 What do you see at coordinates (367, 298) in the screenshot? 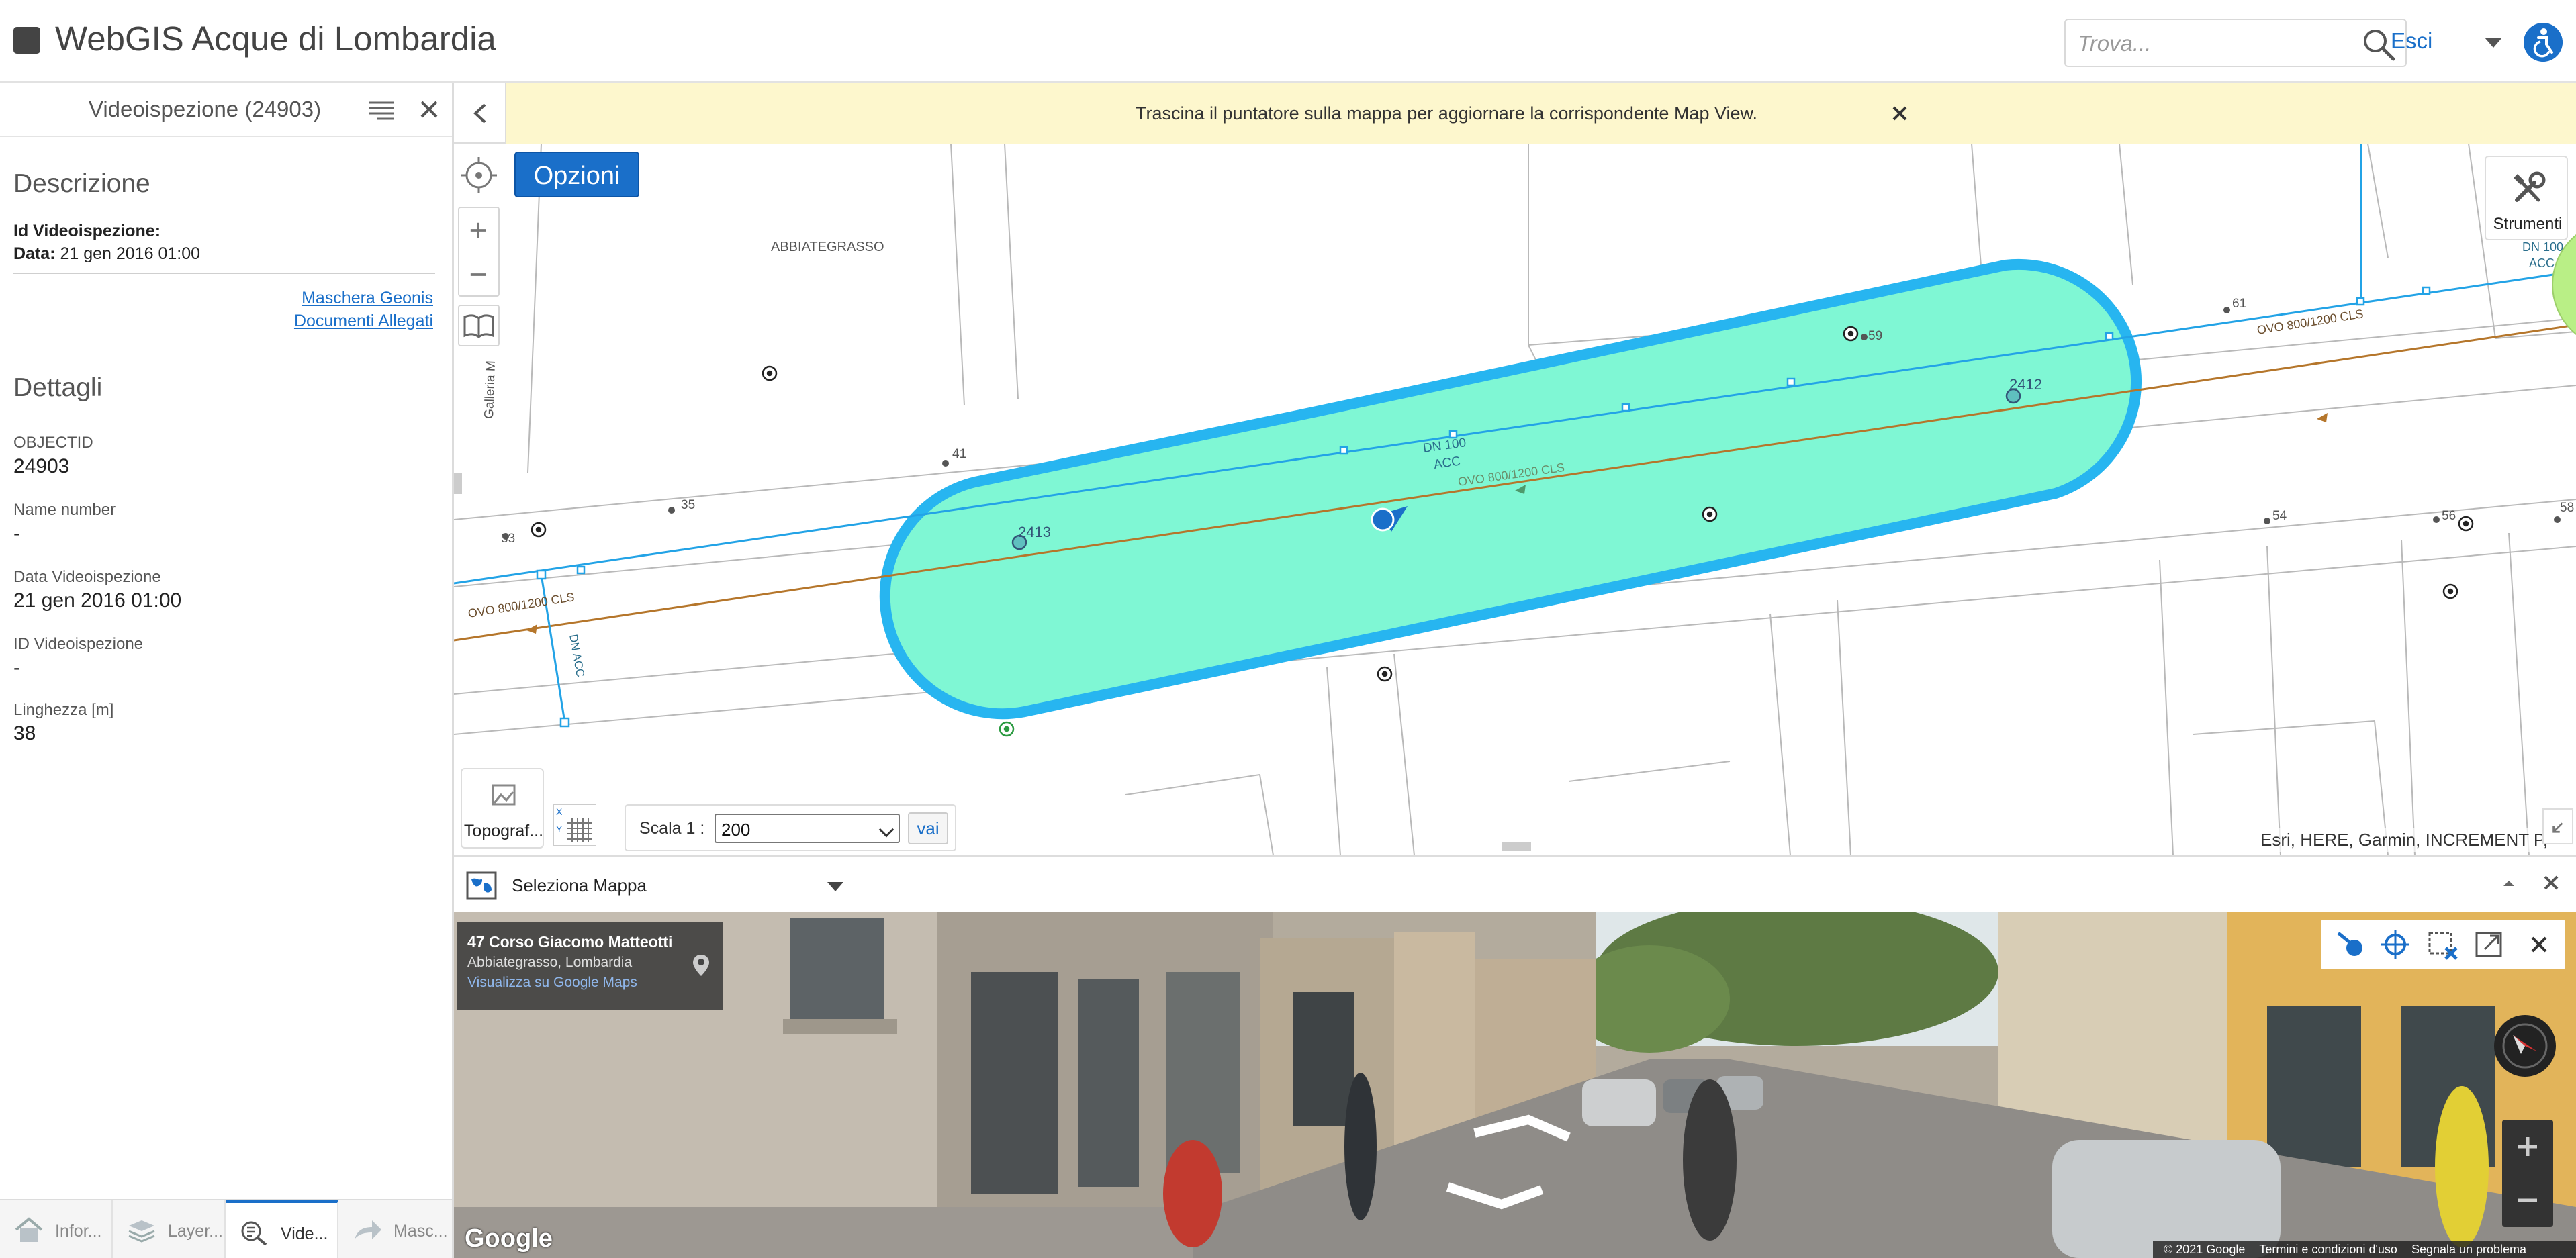
I see `maschera-geonis-link: Maschera Geonis` at bounding box center [367, 298].